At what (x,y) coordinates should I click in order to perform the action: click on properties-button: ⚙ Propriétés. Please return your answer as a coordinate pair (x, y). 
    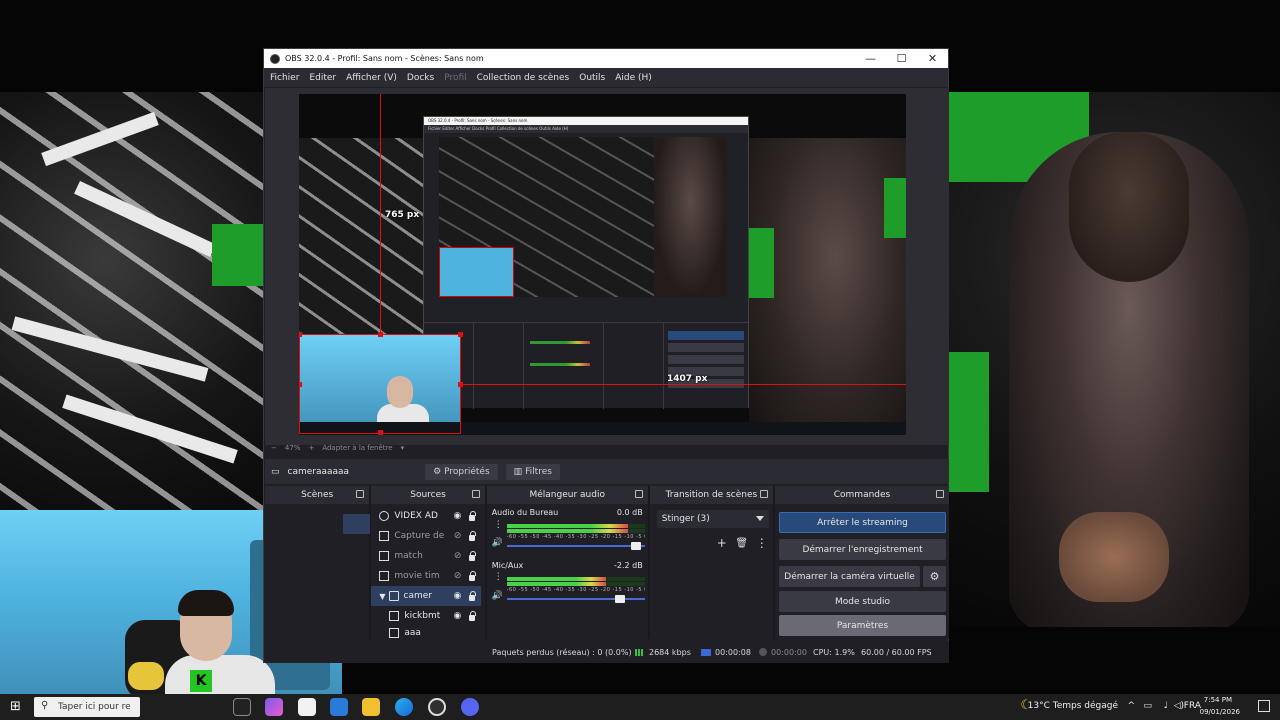
    Looking at the image, I should click on (461, 471).